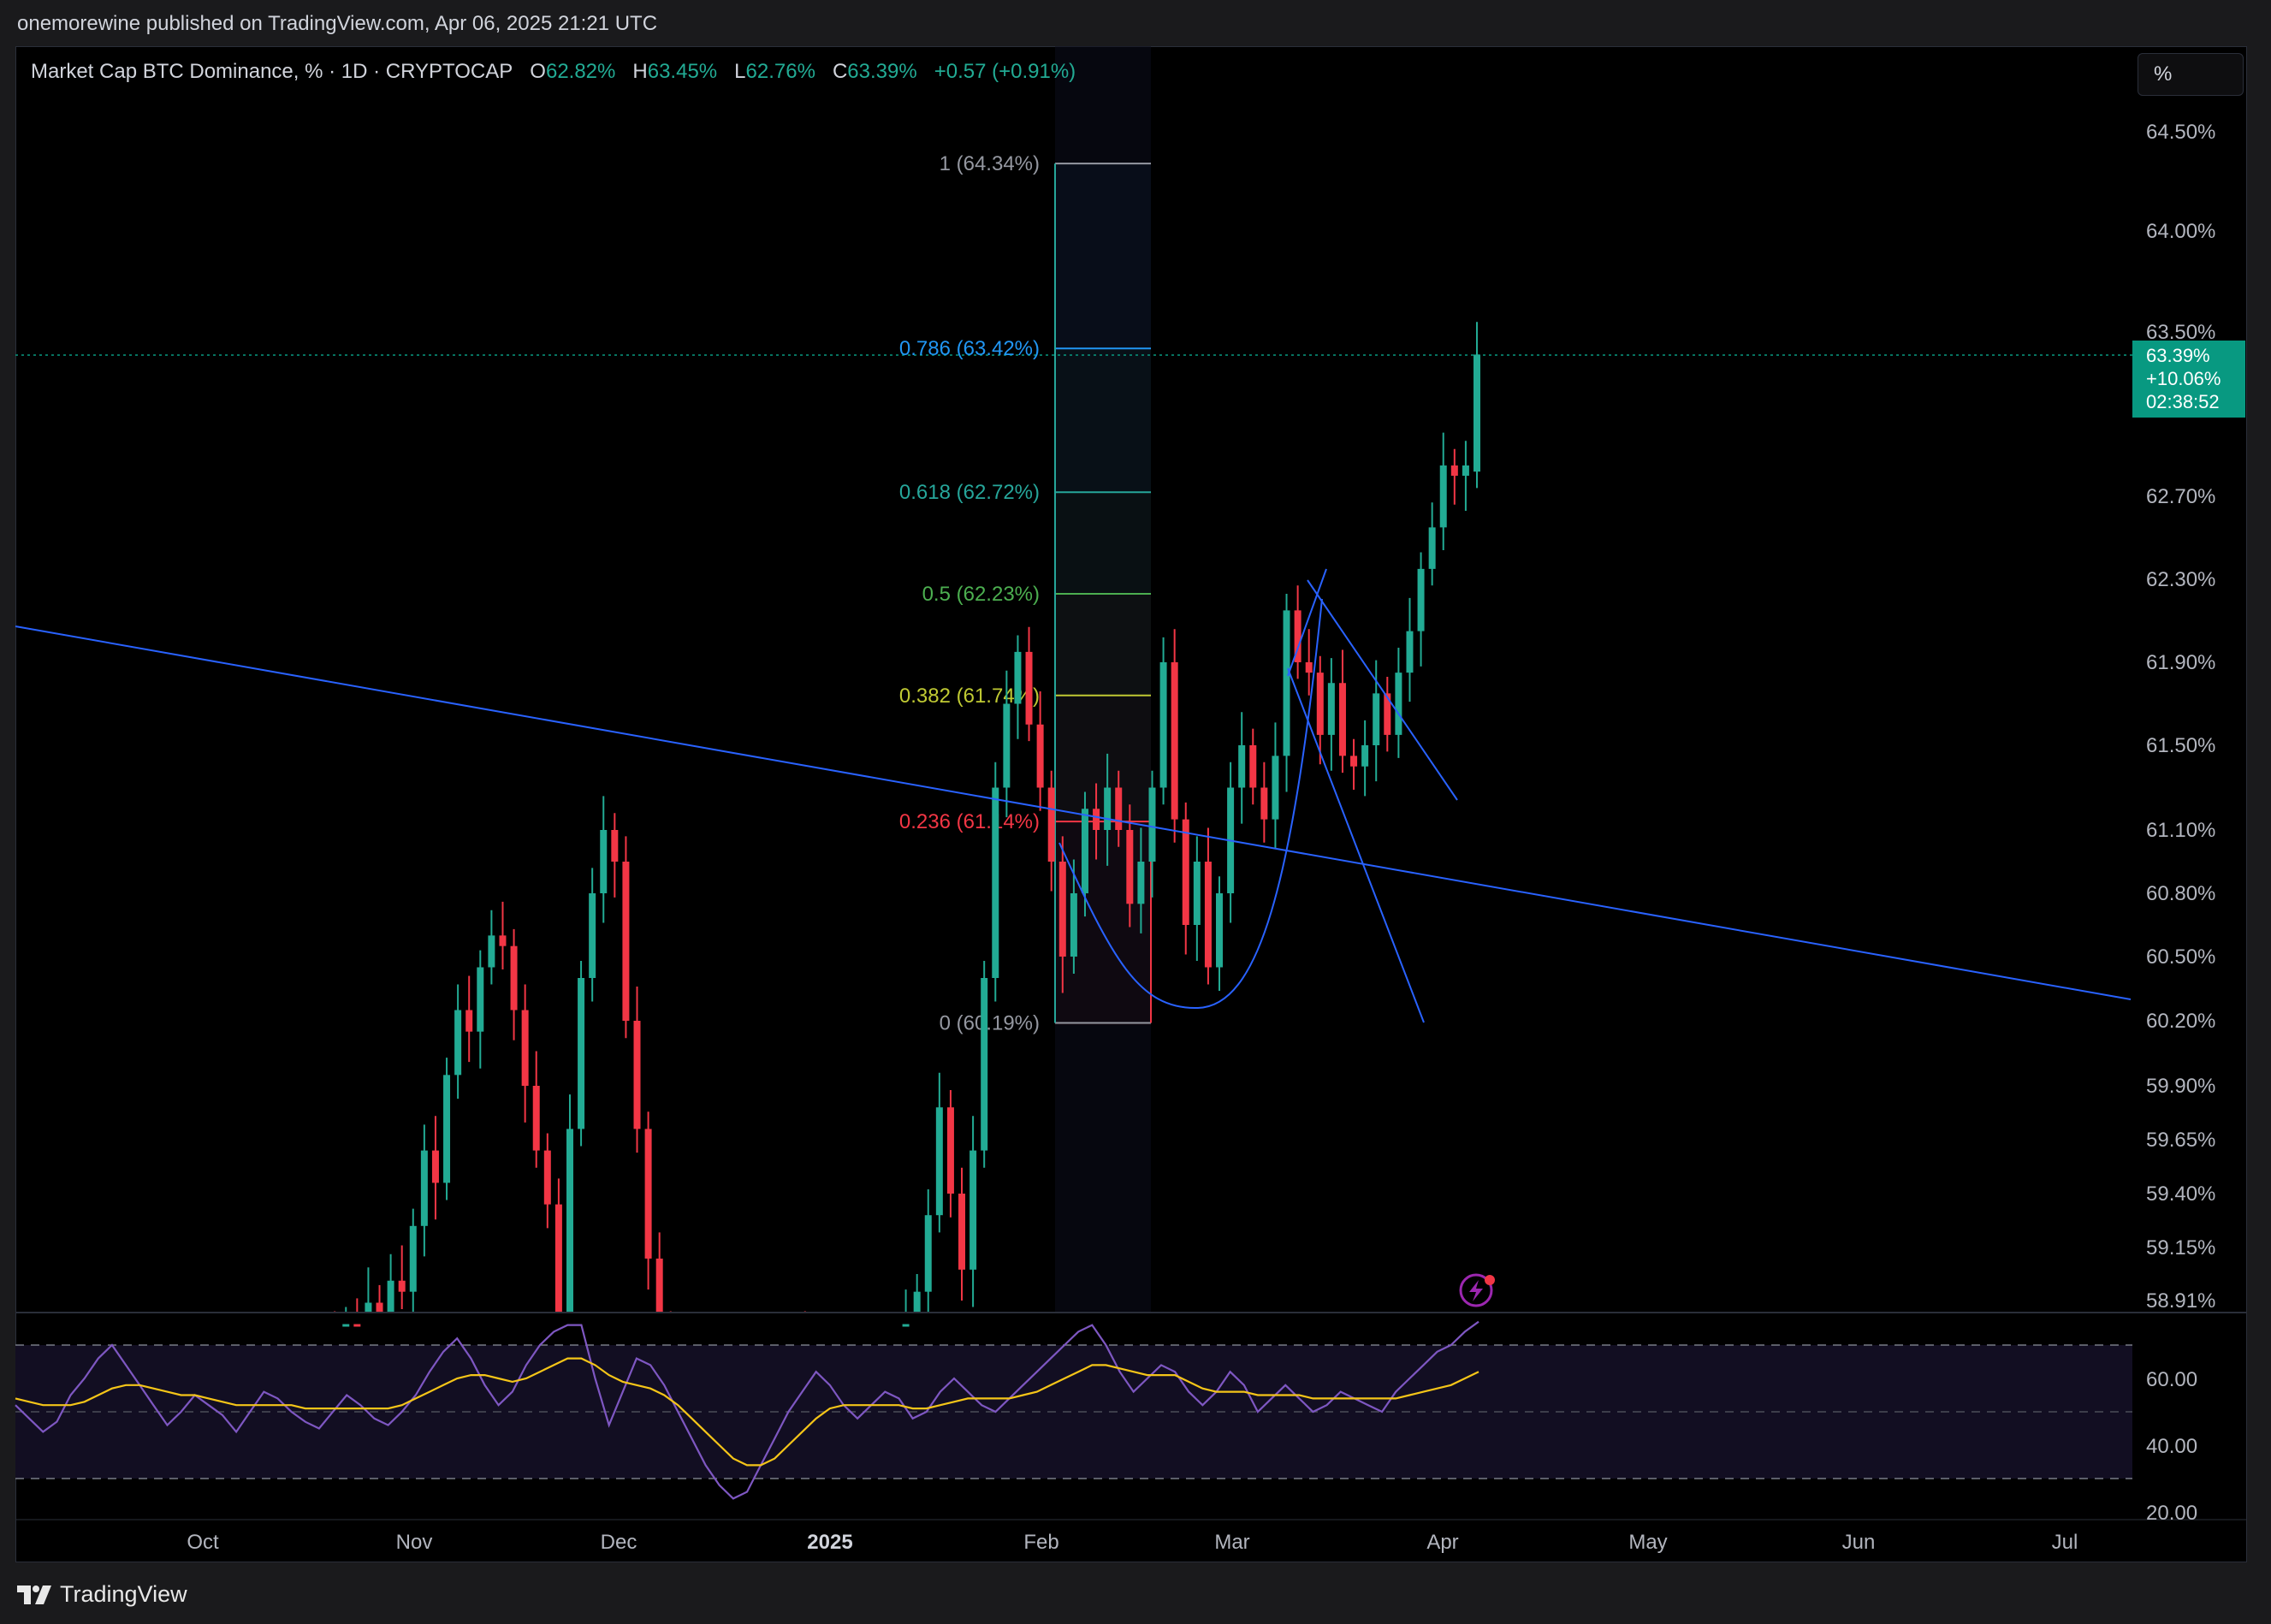  What do you see at coordinates (2180, 496) in the screenshot?
I see `price-tick-label: 62.70%` at bounding box center [2180, 496].